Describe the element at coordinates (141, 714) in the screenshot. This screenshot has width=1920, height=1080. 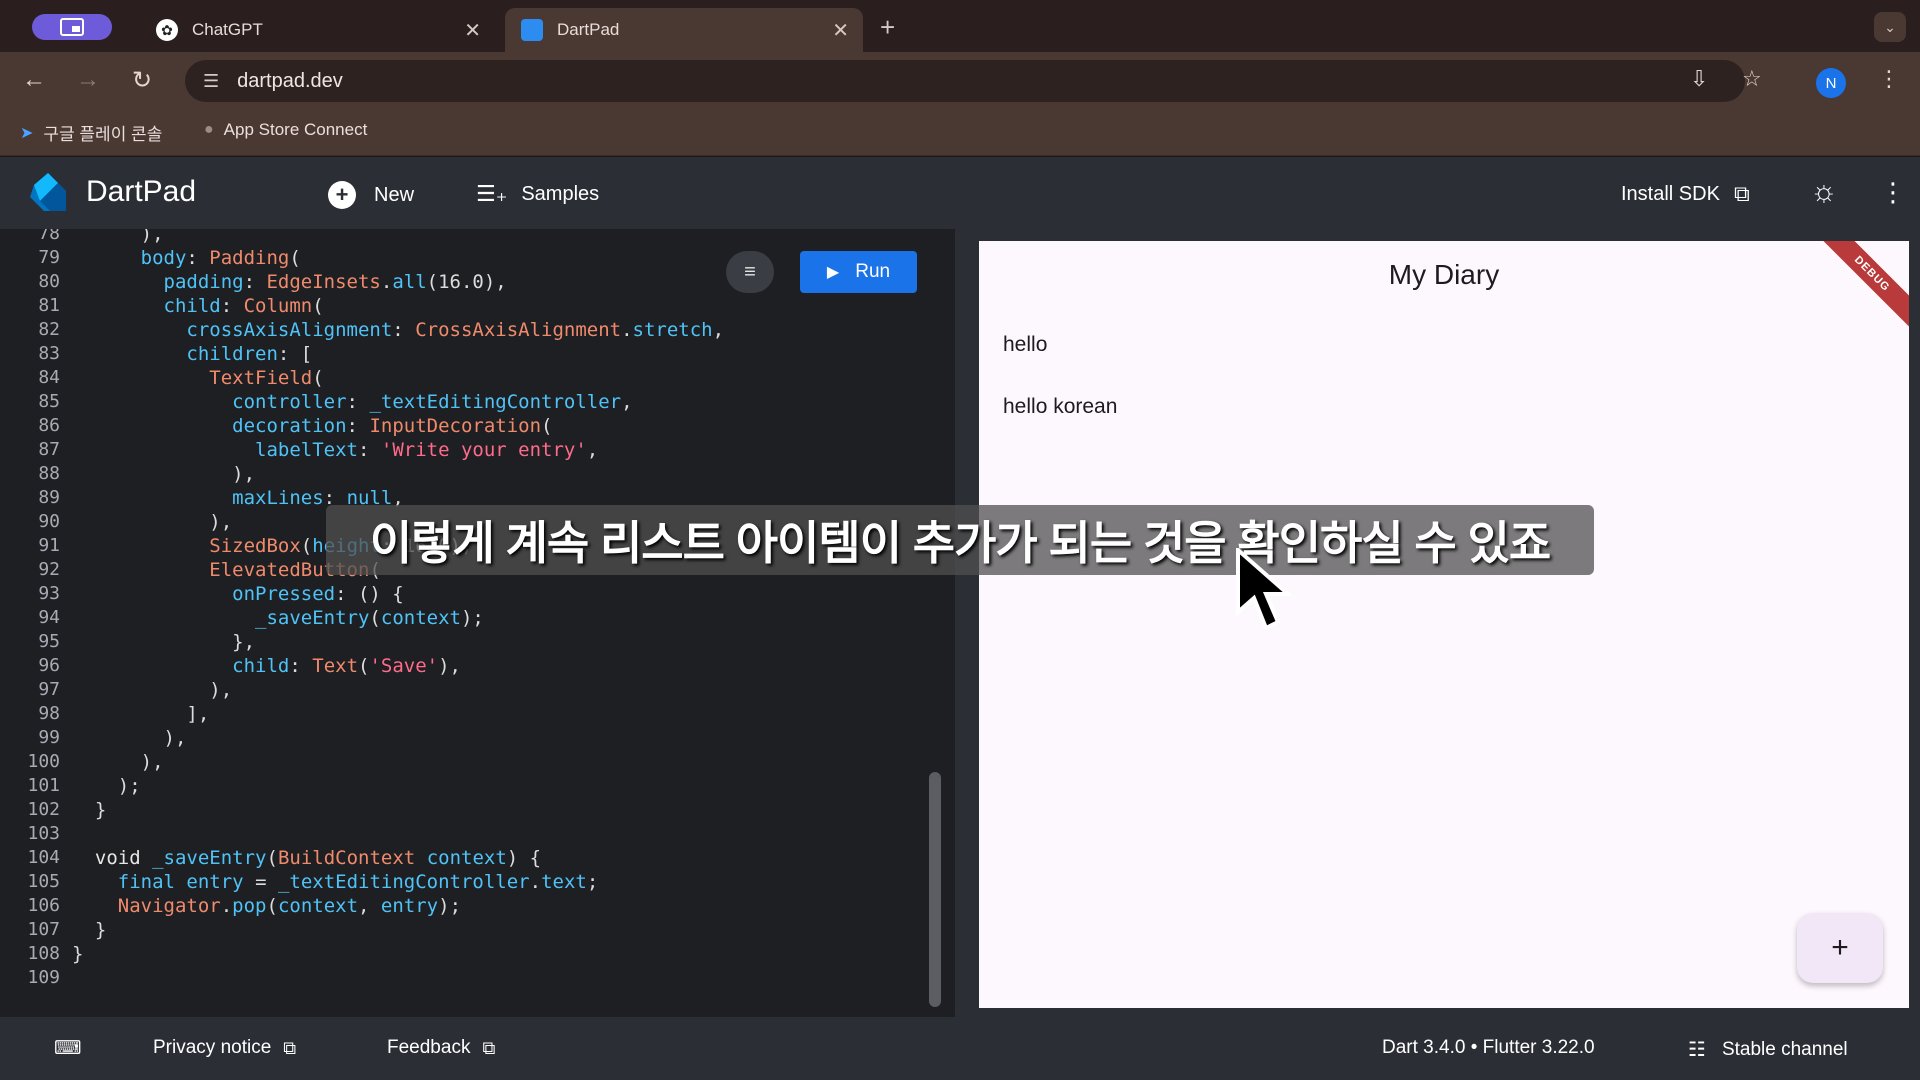
I see `code-line: ],` at that location.